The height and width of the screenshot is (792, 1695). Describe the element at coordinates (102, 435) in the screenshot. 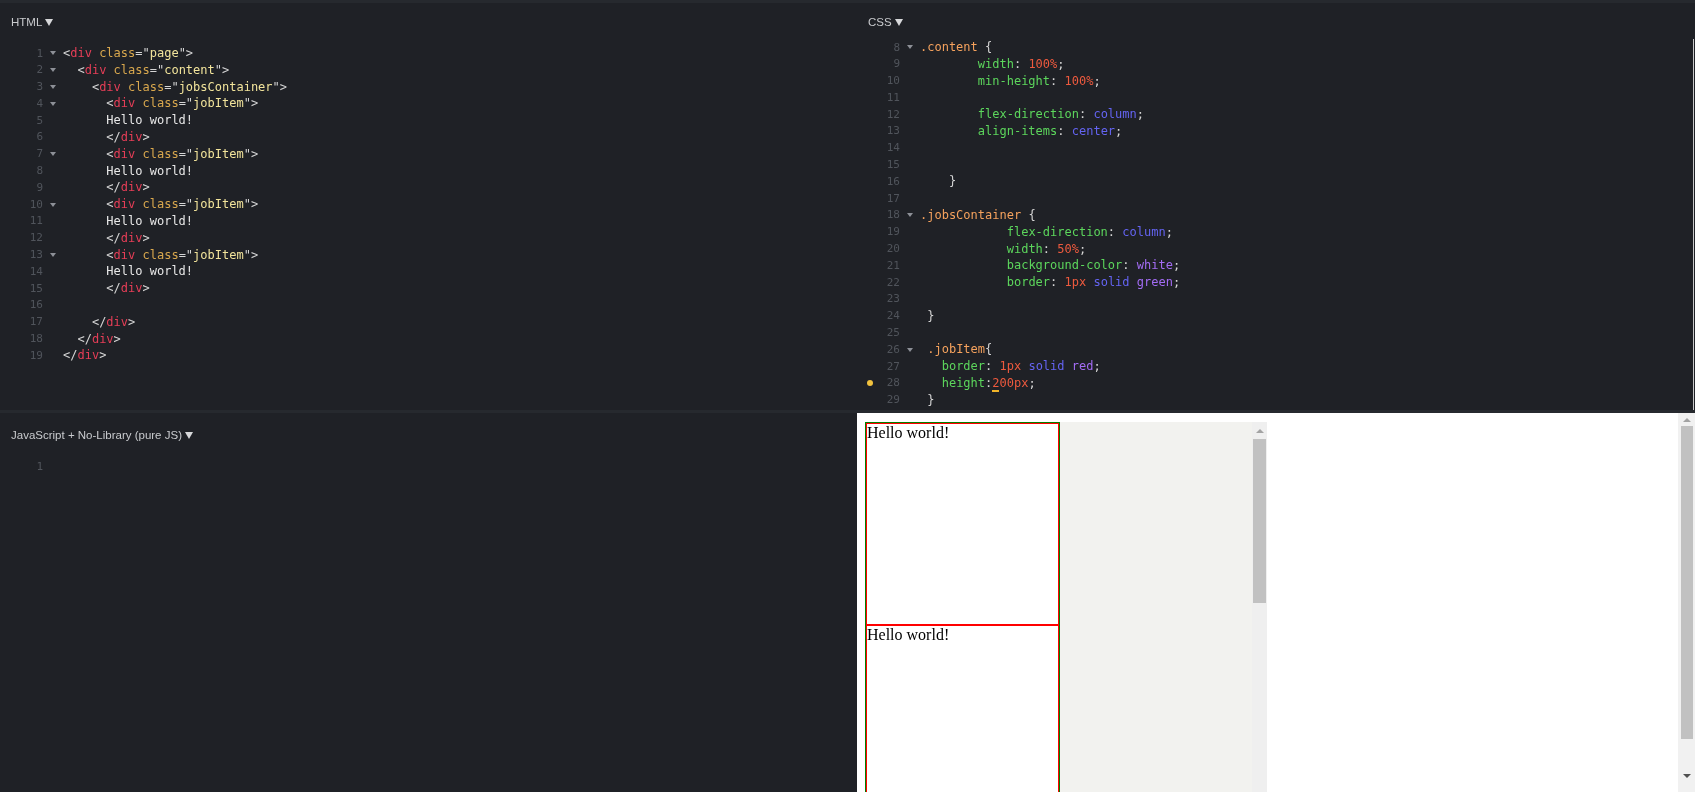

I see `panel-menu-button: JavaScript + No-Library (pure JS)` at that location.